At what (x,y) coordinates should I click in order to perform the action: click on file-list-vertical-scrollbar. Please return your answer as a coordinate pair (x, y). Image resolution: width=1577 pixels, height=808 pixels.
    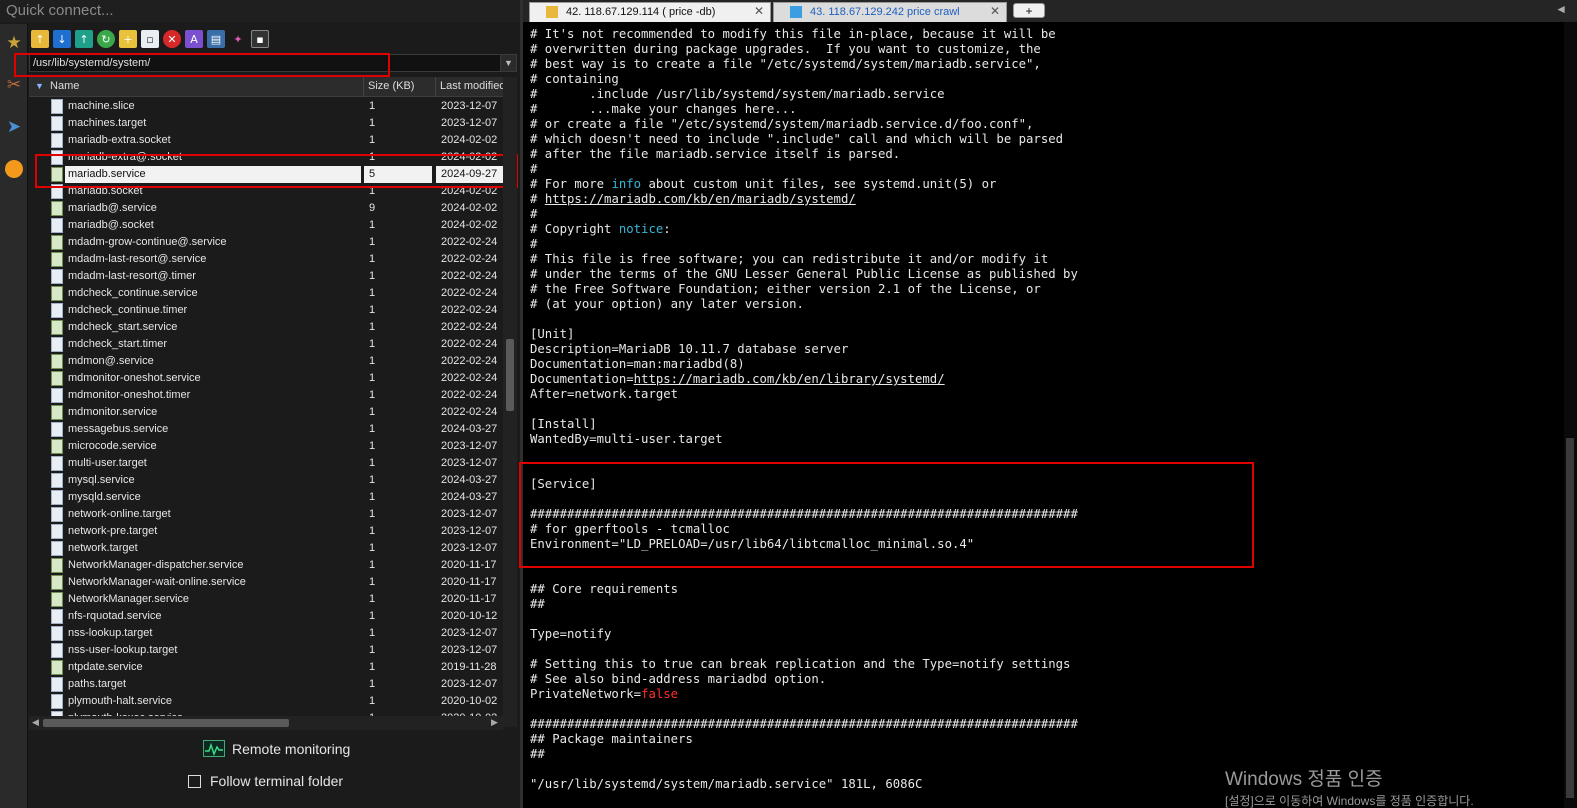
    Looking at the image, I should click on (510, 402).